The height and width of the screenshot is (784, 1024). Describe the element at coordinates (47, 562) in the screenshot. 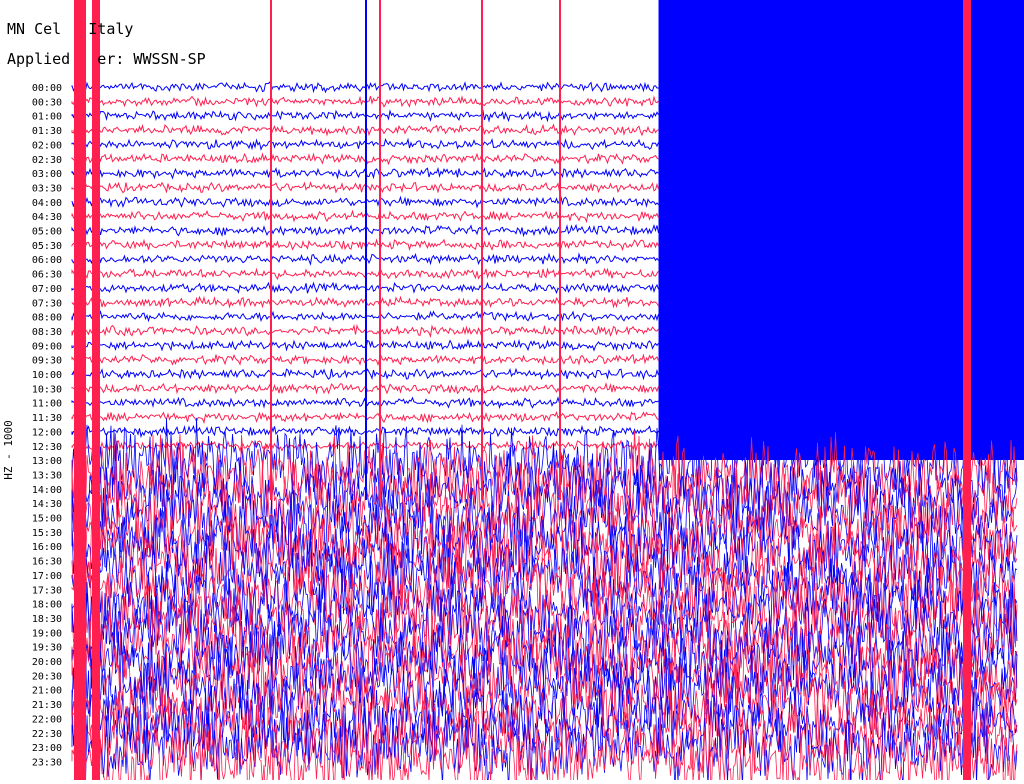

I see `row-label-1630: 16:30` at that location.